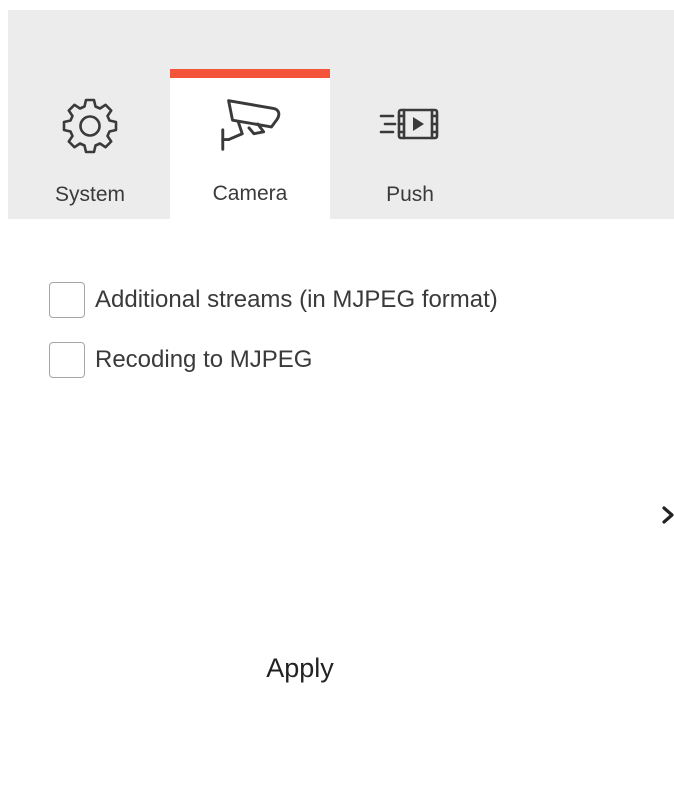 This screenshot has width=674, height=805. I want to click on tab-push-label: Push, so click(410, 194).